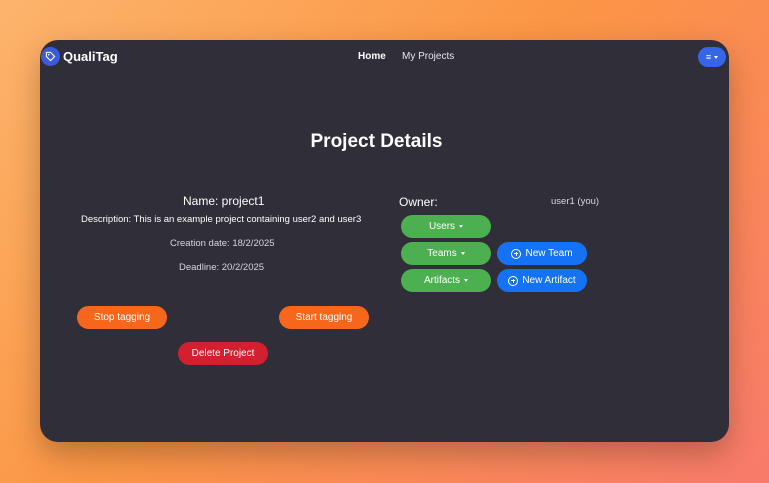 The width and height of the screenshot is (769, 483). Describe the element at coordinates (90, 56) in the screenshot. I see `brand-name: QualiTag` at that location.